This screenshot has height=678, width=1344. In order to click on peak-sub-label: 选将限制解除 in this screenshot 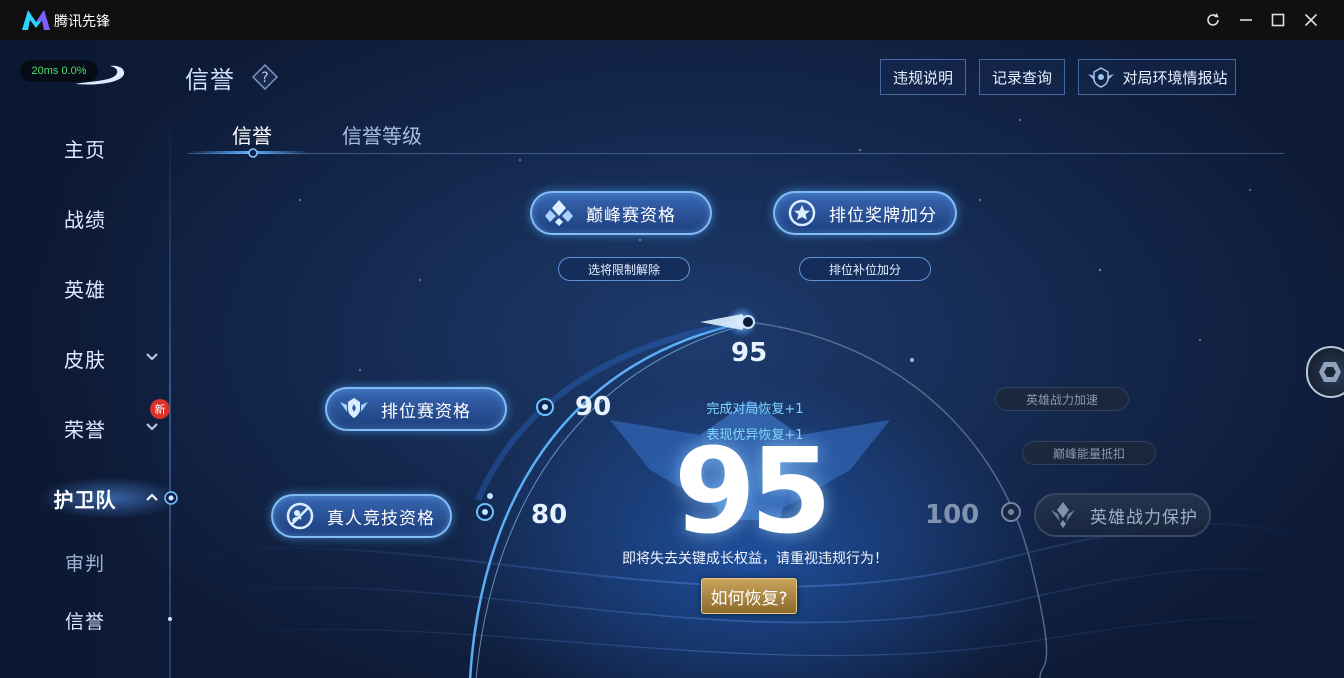, I will do `click(623, 269)`.